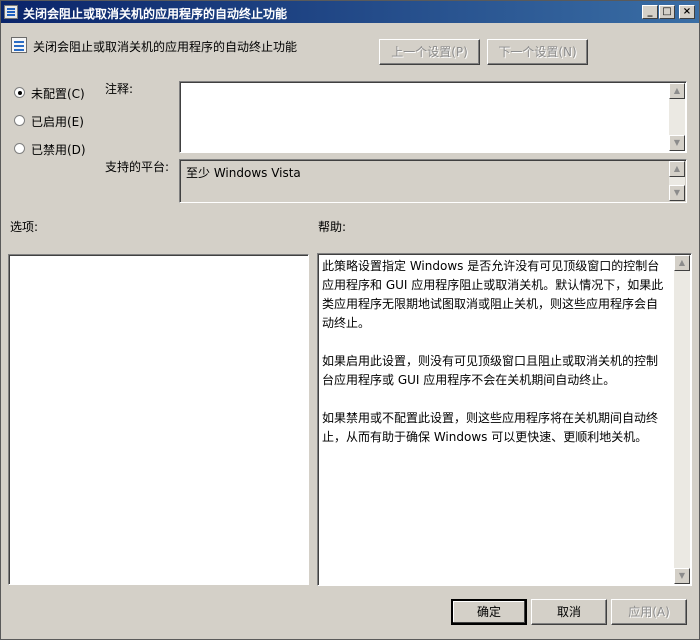  Describe the element at coordinates (687, 12) in the screenshot. I see `close-button: ×` at that location.